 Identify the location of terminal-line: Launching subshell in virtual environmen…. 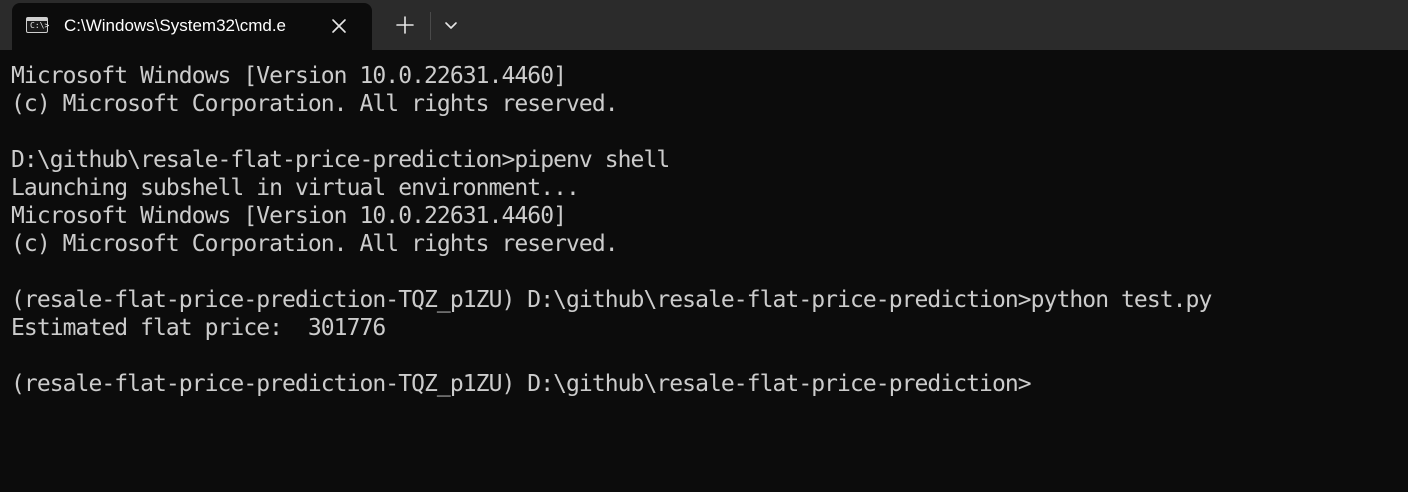
(295, 188).